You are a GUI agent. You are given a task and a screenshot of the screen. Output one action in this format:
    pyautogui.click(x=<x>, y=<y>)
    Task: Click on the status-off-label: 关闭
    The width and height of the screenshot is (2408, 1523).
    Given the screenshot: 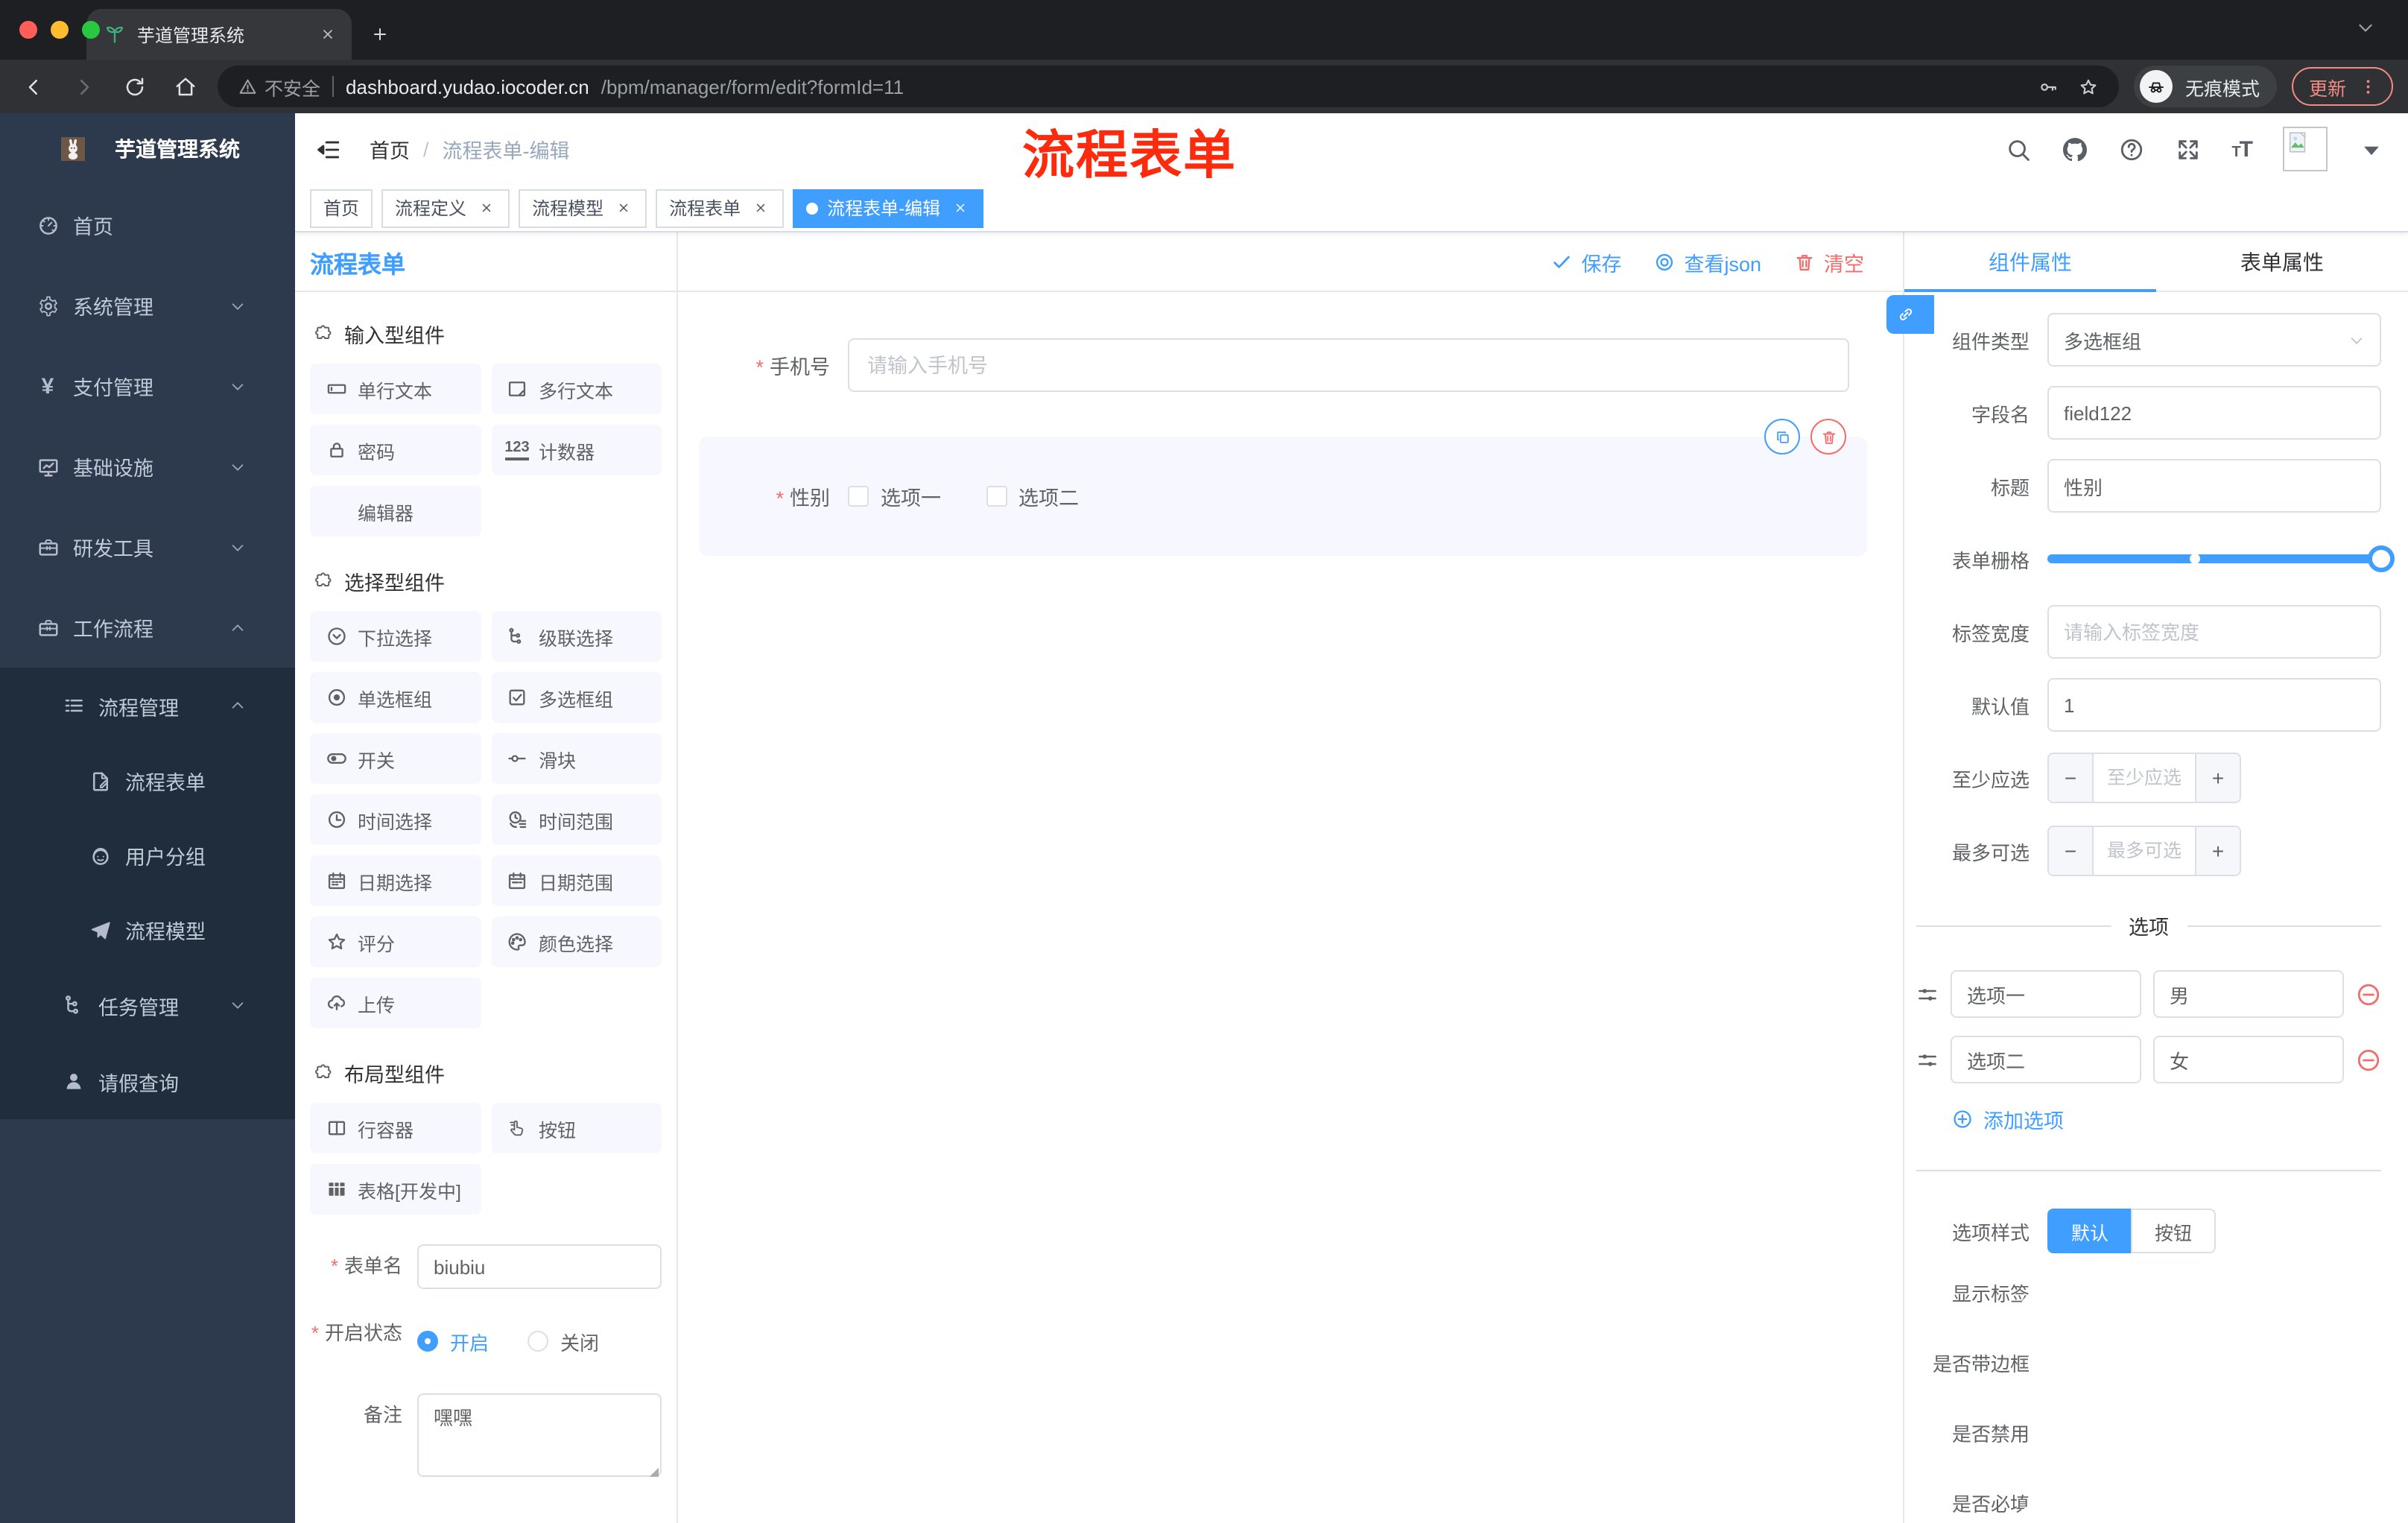 What is the action you would take?
    pyautogui.click(x=579, y=1341)
    